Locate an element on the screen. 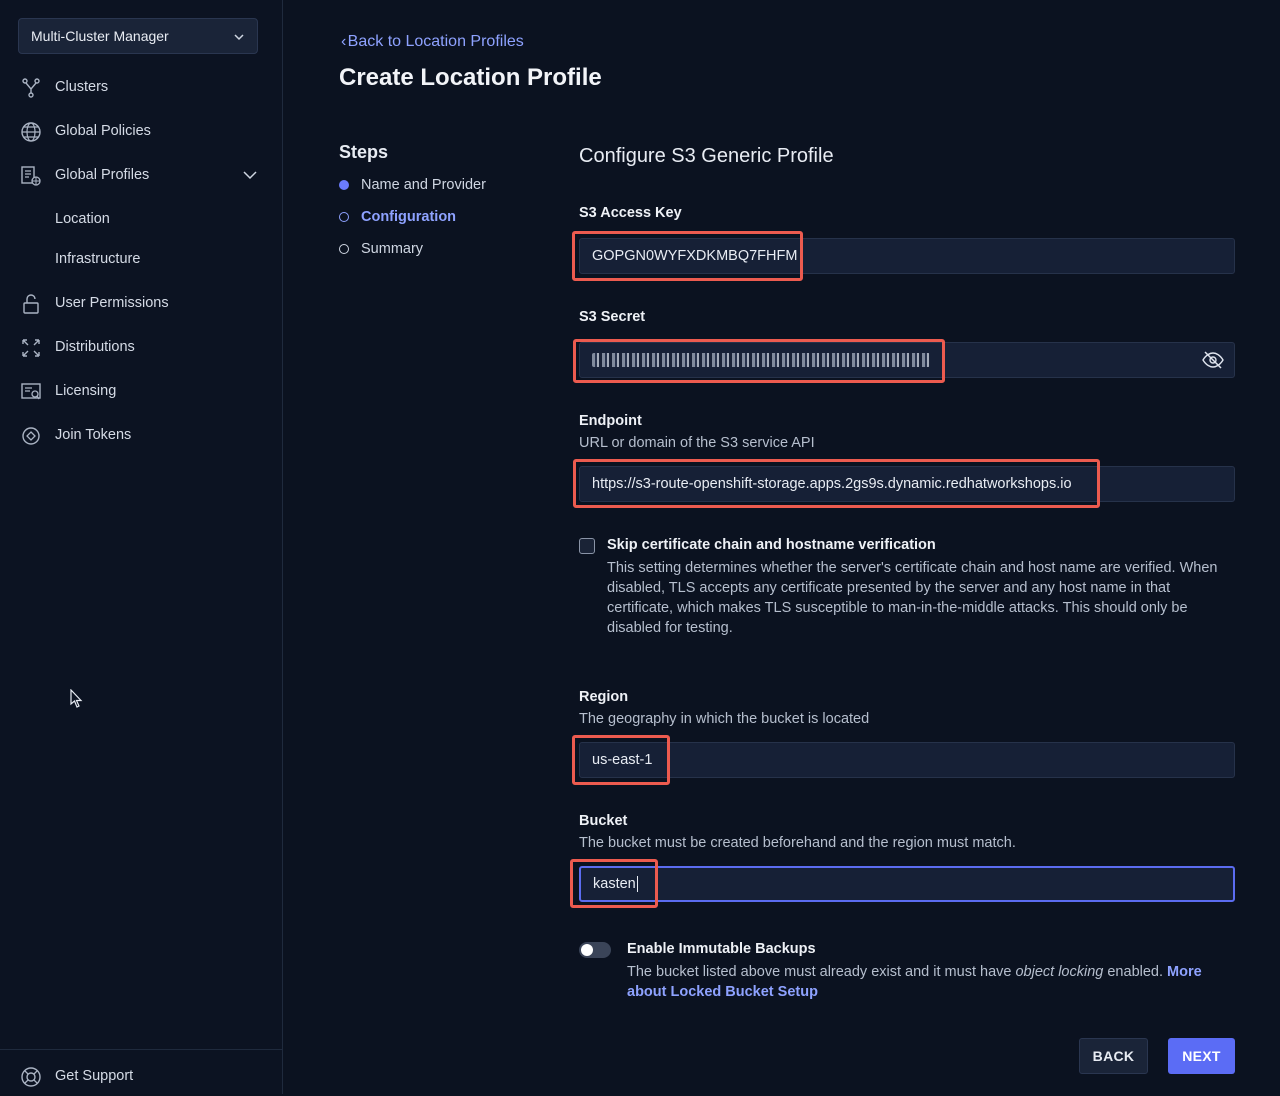 The height and width of the screenshot is (1096, 1280). text-caret is located at coordinates (637, 884).